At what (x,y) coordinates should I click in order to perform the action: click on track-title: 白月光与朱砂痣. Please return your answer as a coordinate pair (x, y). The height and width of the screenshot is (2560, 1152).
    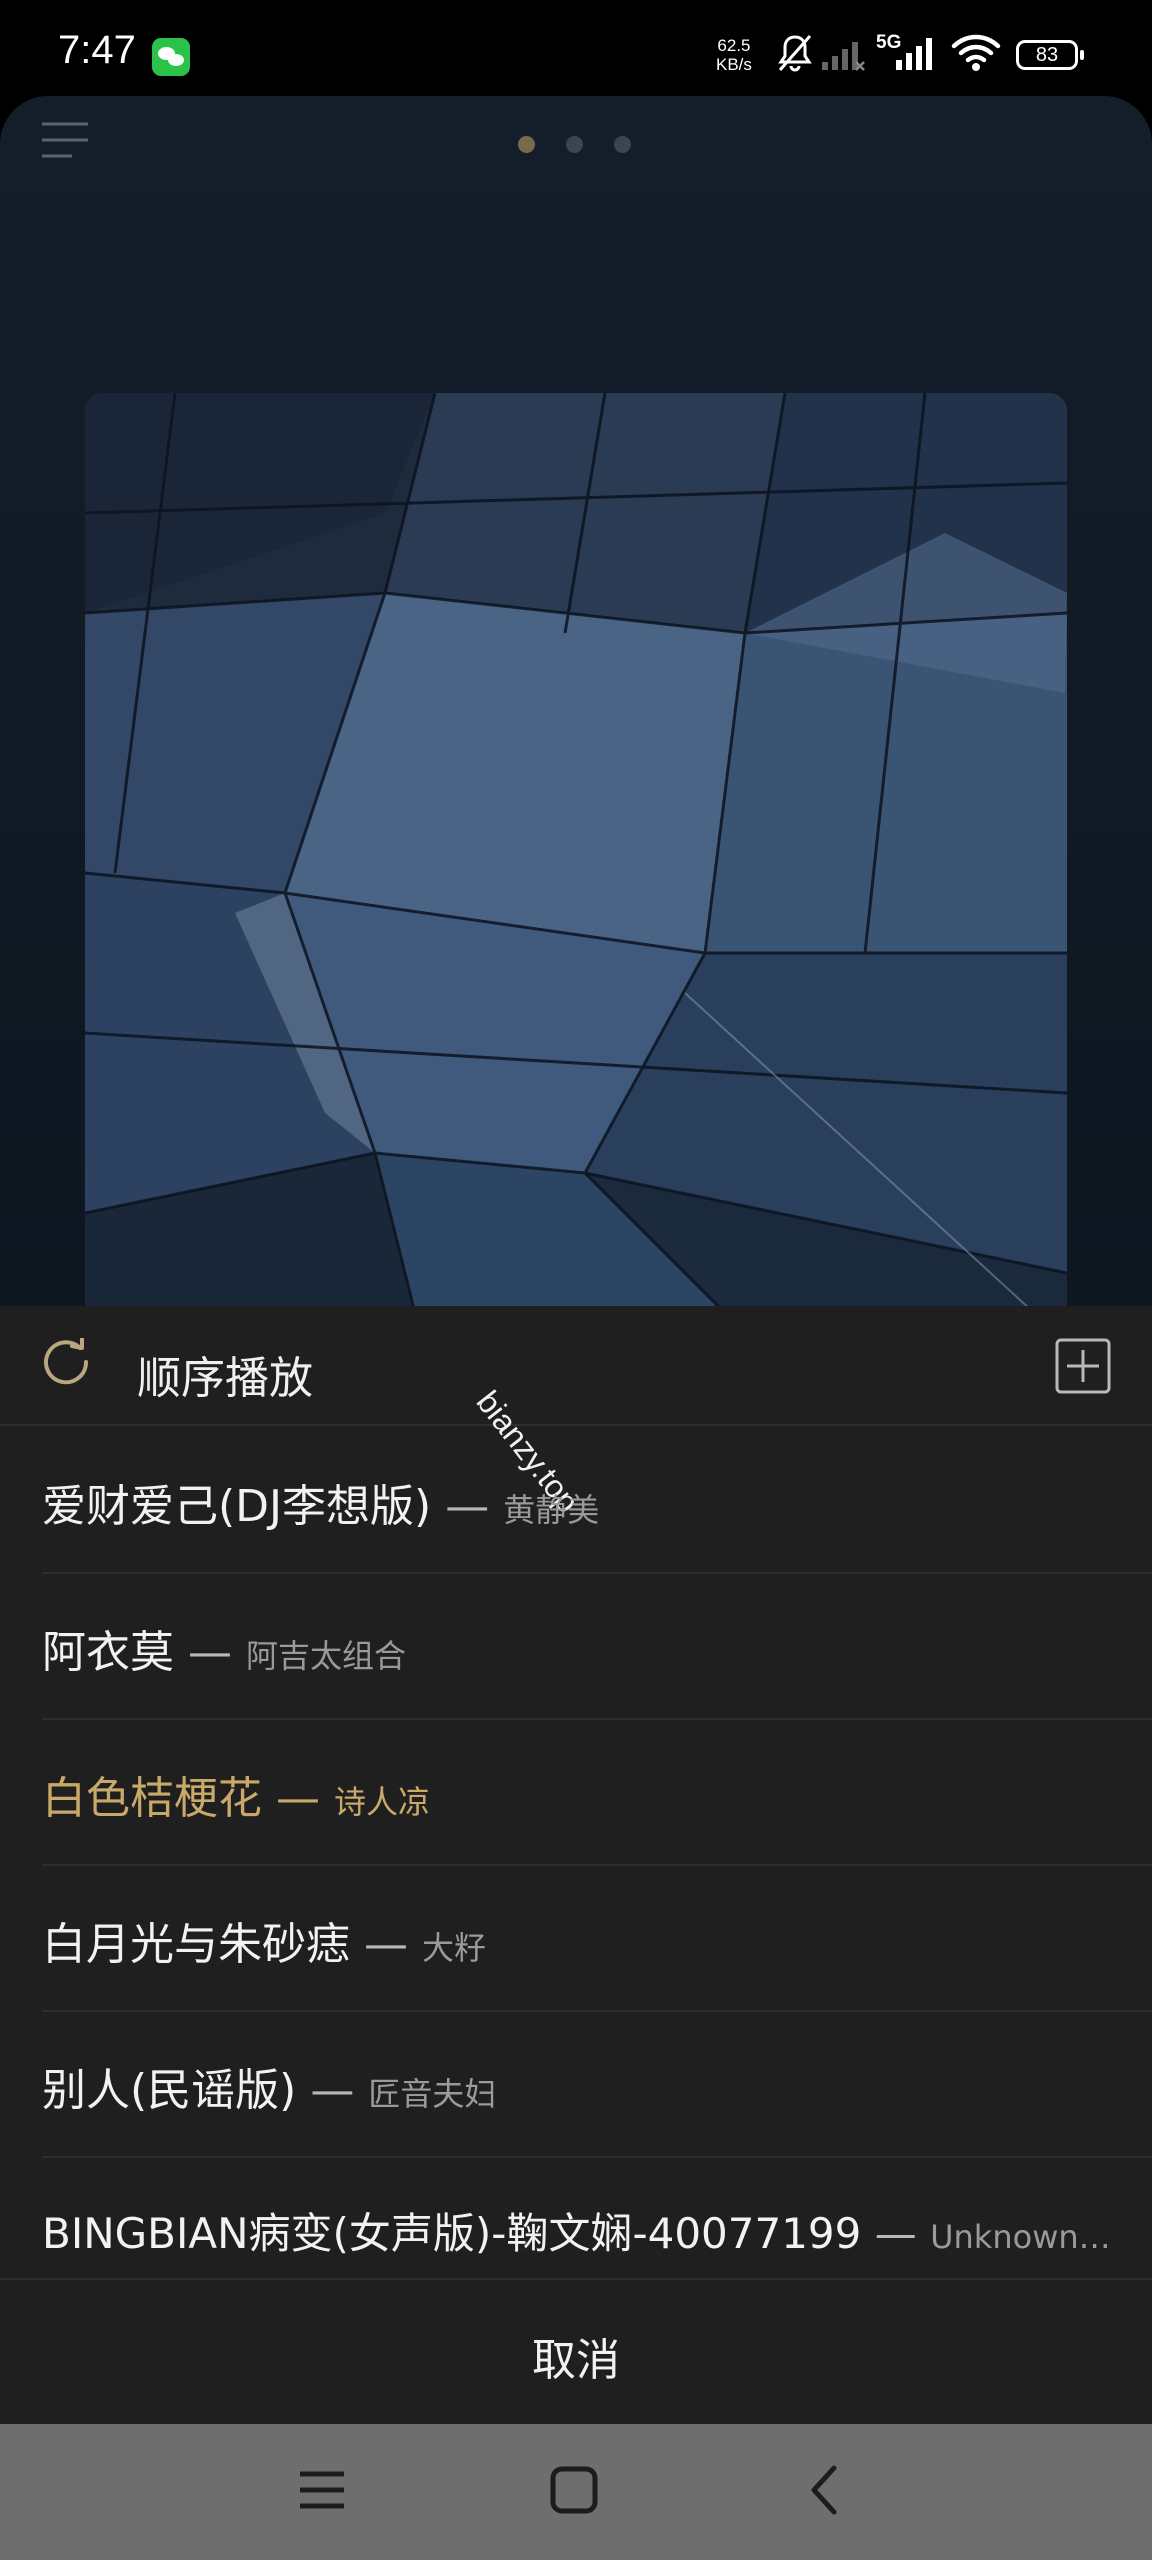
    Looking at the image, I should click on (196, 1944).